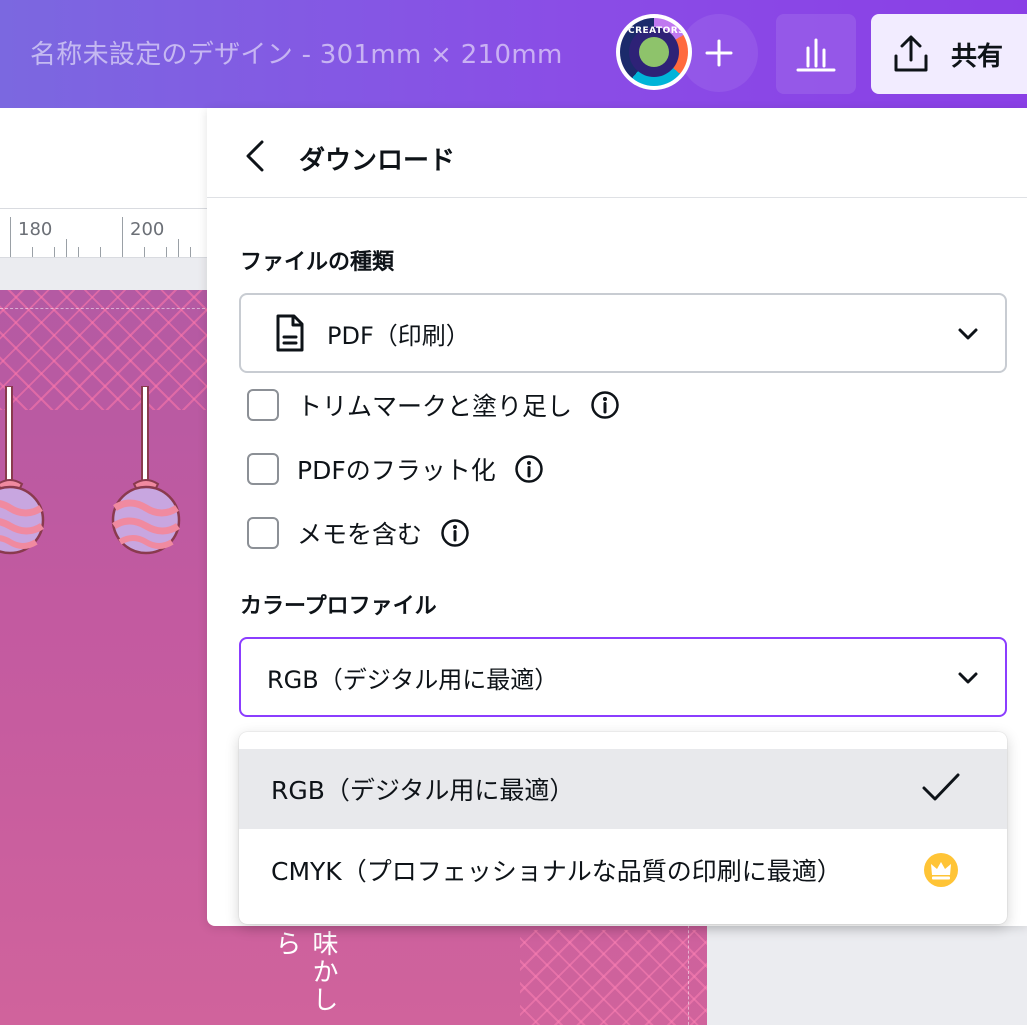 This screenshot has width=1027, height=1025. I want to click on include-notes-label: メモを含む, so click(360, 534).